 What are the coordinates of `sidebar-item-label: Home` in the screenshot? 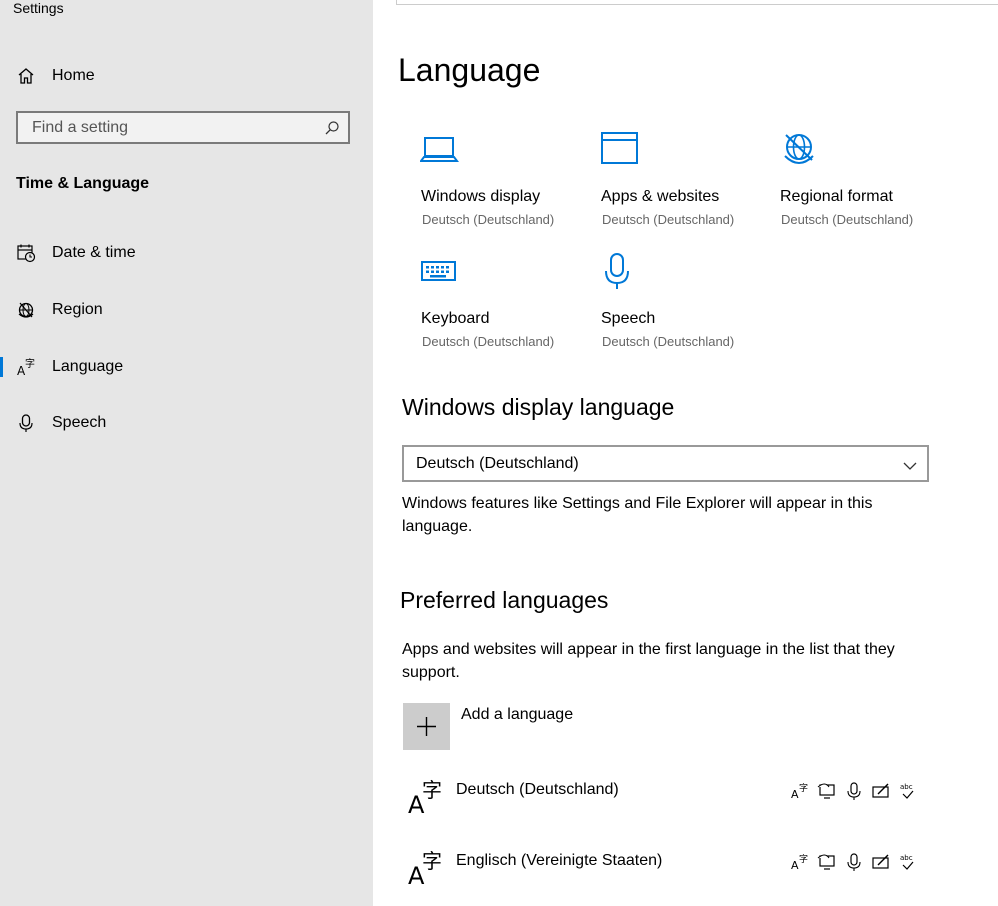 It's located at (73, 75).